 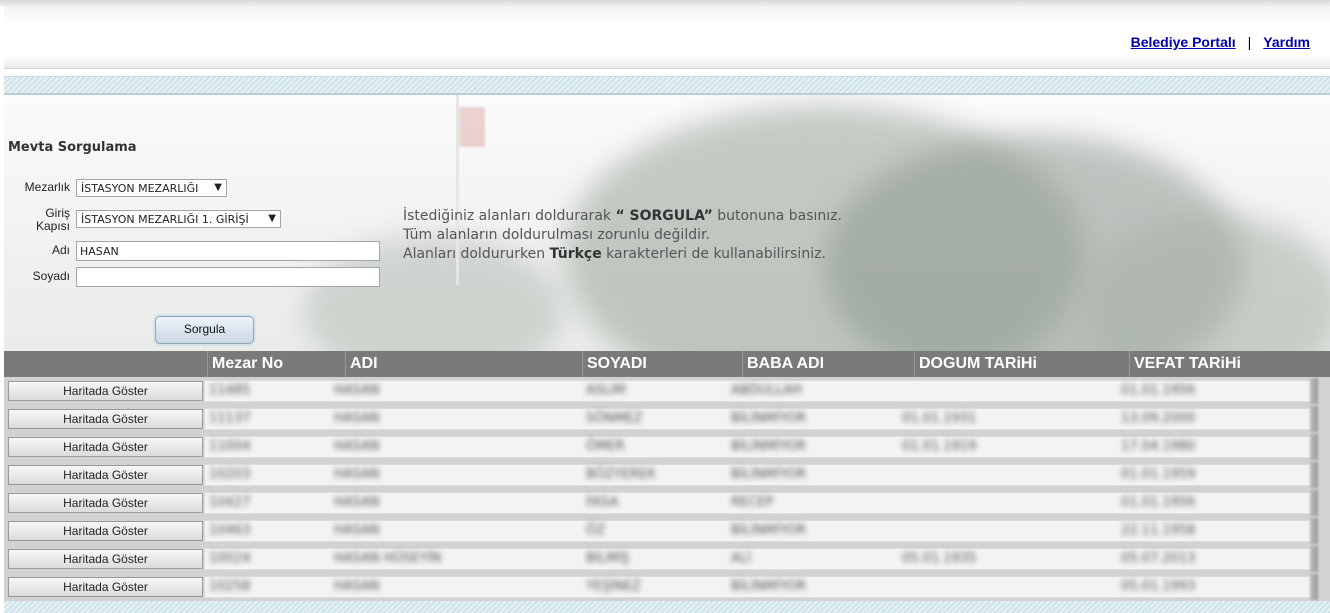 What do you see at coordinates (667, 85) in the screenshot?
I see `decorative-band` at bounding box center [667, 85].